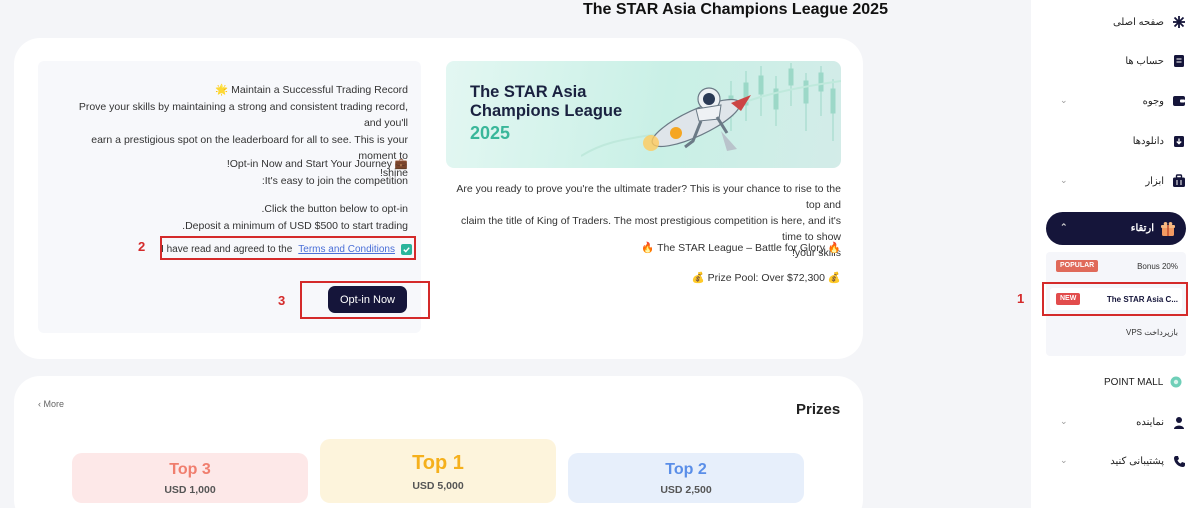 The width and height of the screenshot is (1200, 508). Describe the element at coordinates (1179, 22) in the screenshot. I see `home-icon` at that location.